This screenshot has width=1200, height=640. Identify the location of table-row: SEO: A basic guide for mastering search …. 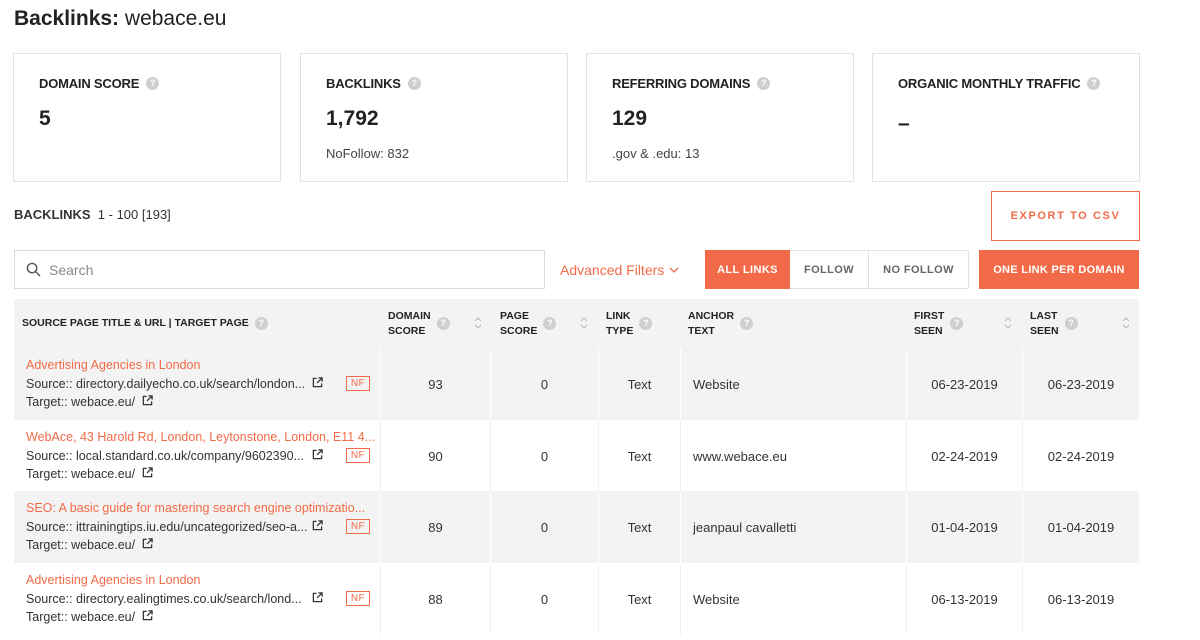
(576, 527).